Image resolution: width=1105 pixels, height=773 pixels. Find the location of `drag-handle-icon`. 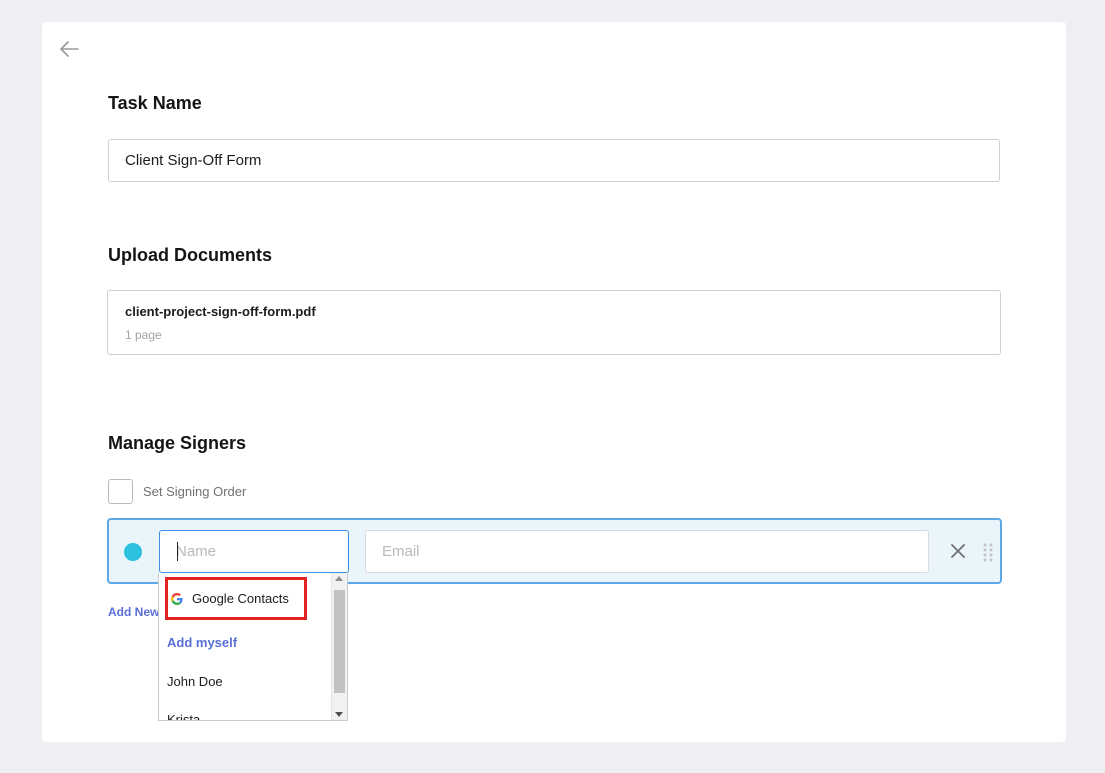

drag-handle-icon is located at coordinates (988, 552).